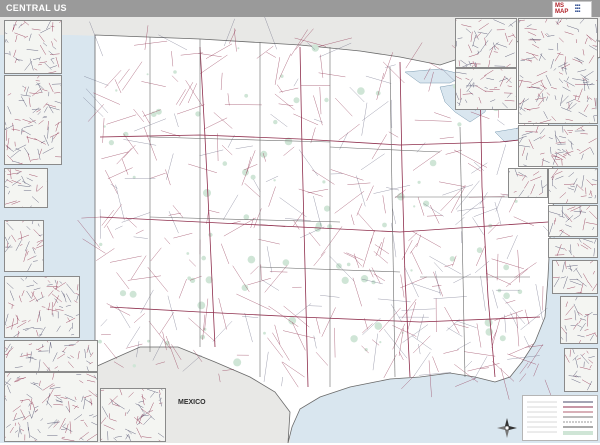 The height and width of the screenshot is (445, 600). I want to click on legend-graphics, so click(560, 418).